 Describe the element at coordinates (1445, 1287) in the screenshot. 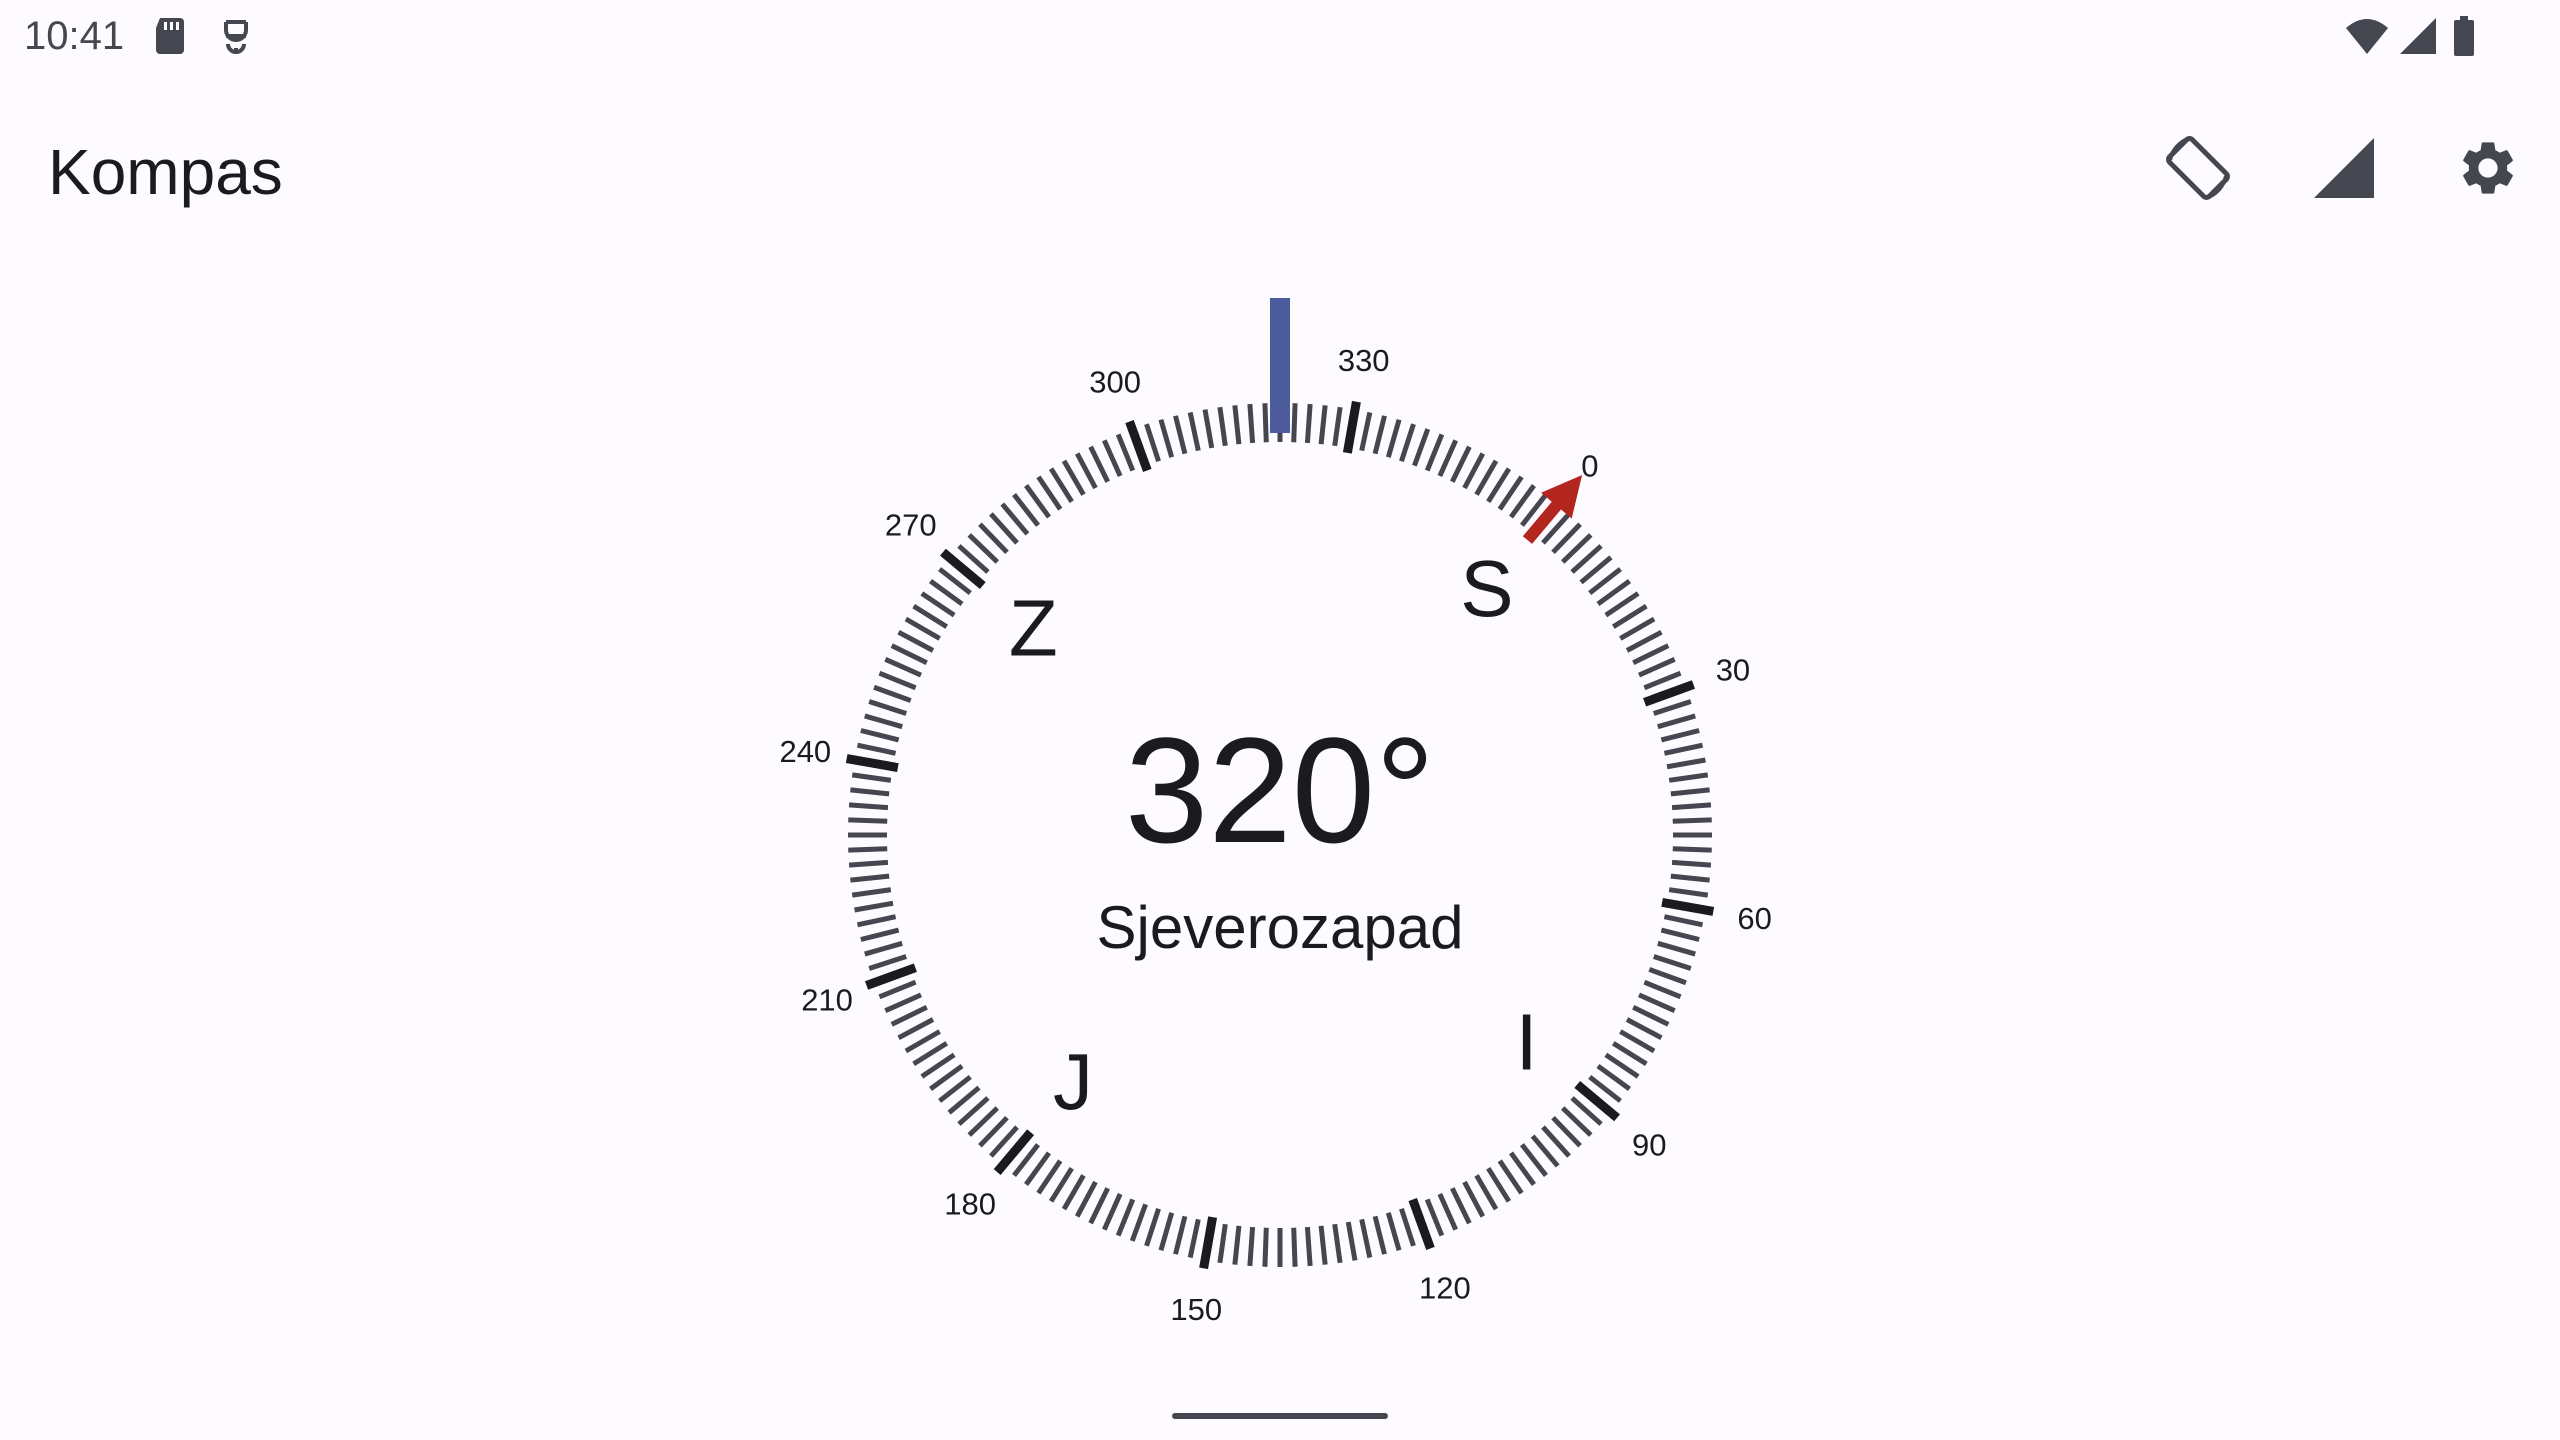

I see `degree-label: 120` at that location.